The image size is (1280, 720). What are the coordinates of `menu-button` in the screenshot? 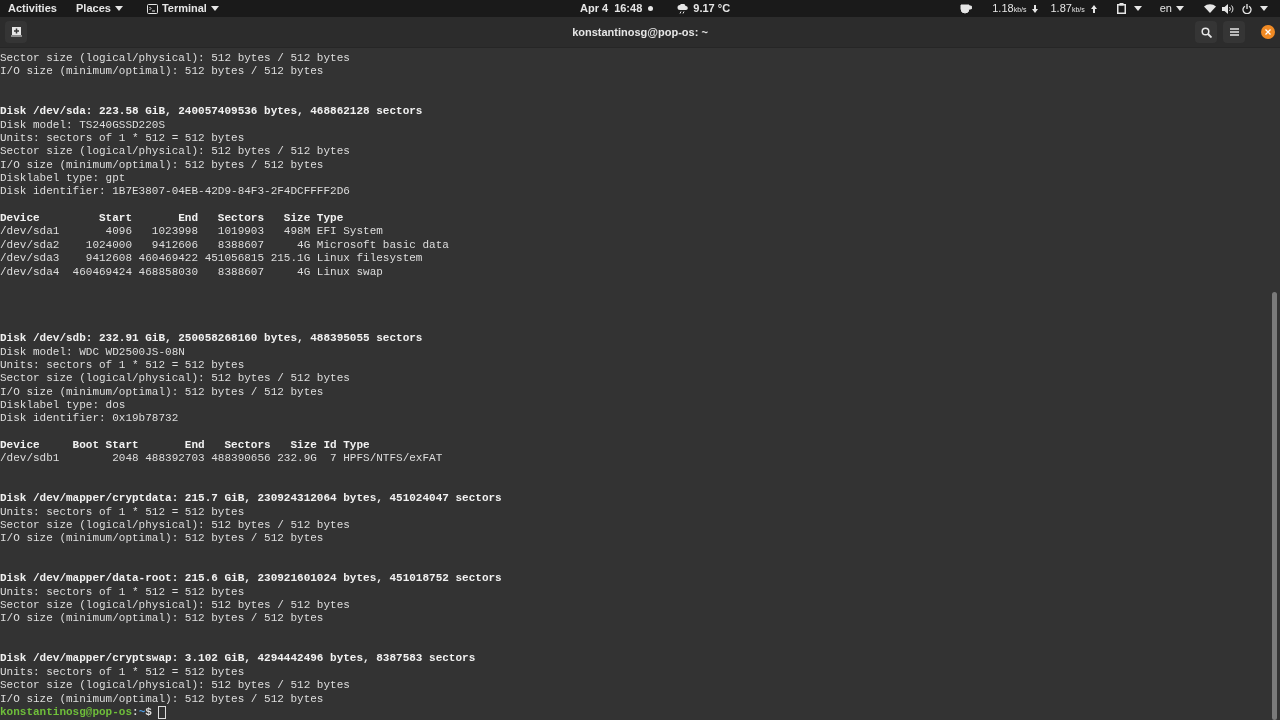 It's located at (1234, 32).